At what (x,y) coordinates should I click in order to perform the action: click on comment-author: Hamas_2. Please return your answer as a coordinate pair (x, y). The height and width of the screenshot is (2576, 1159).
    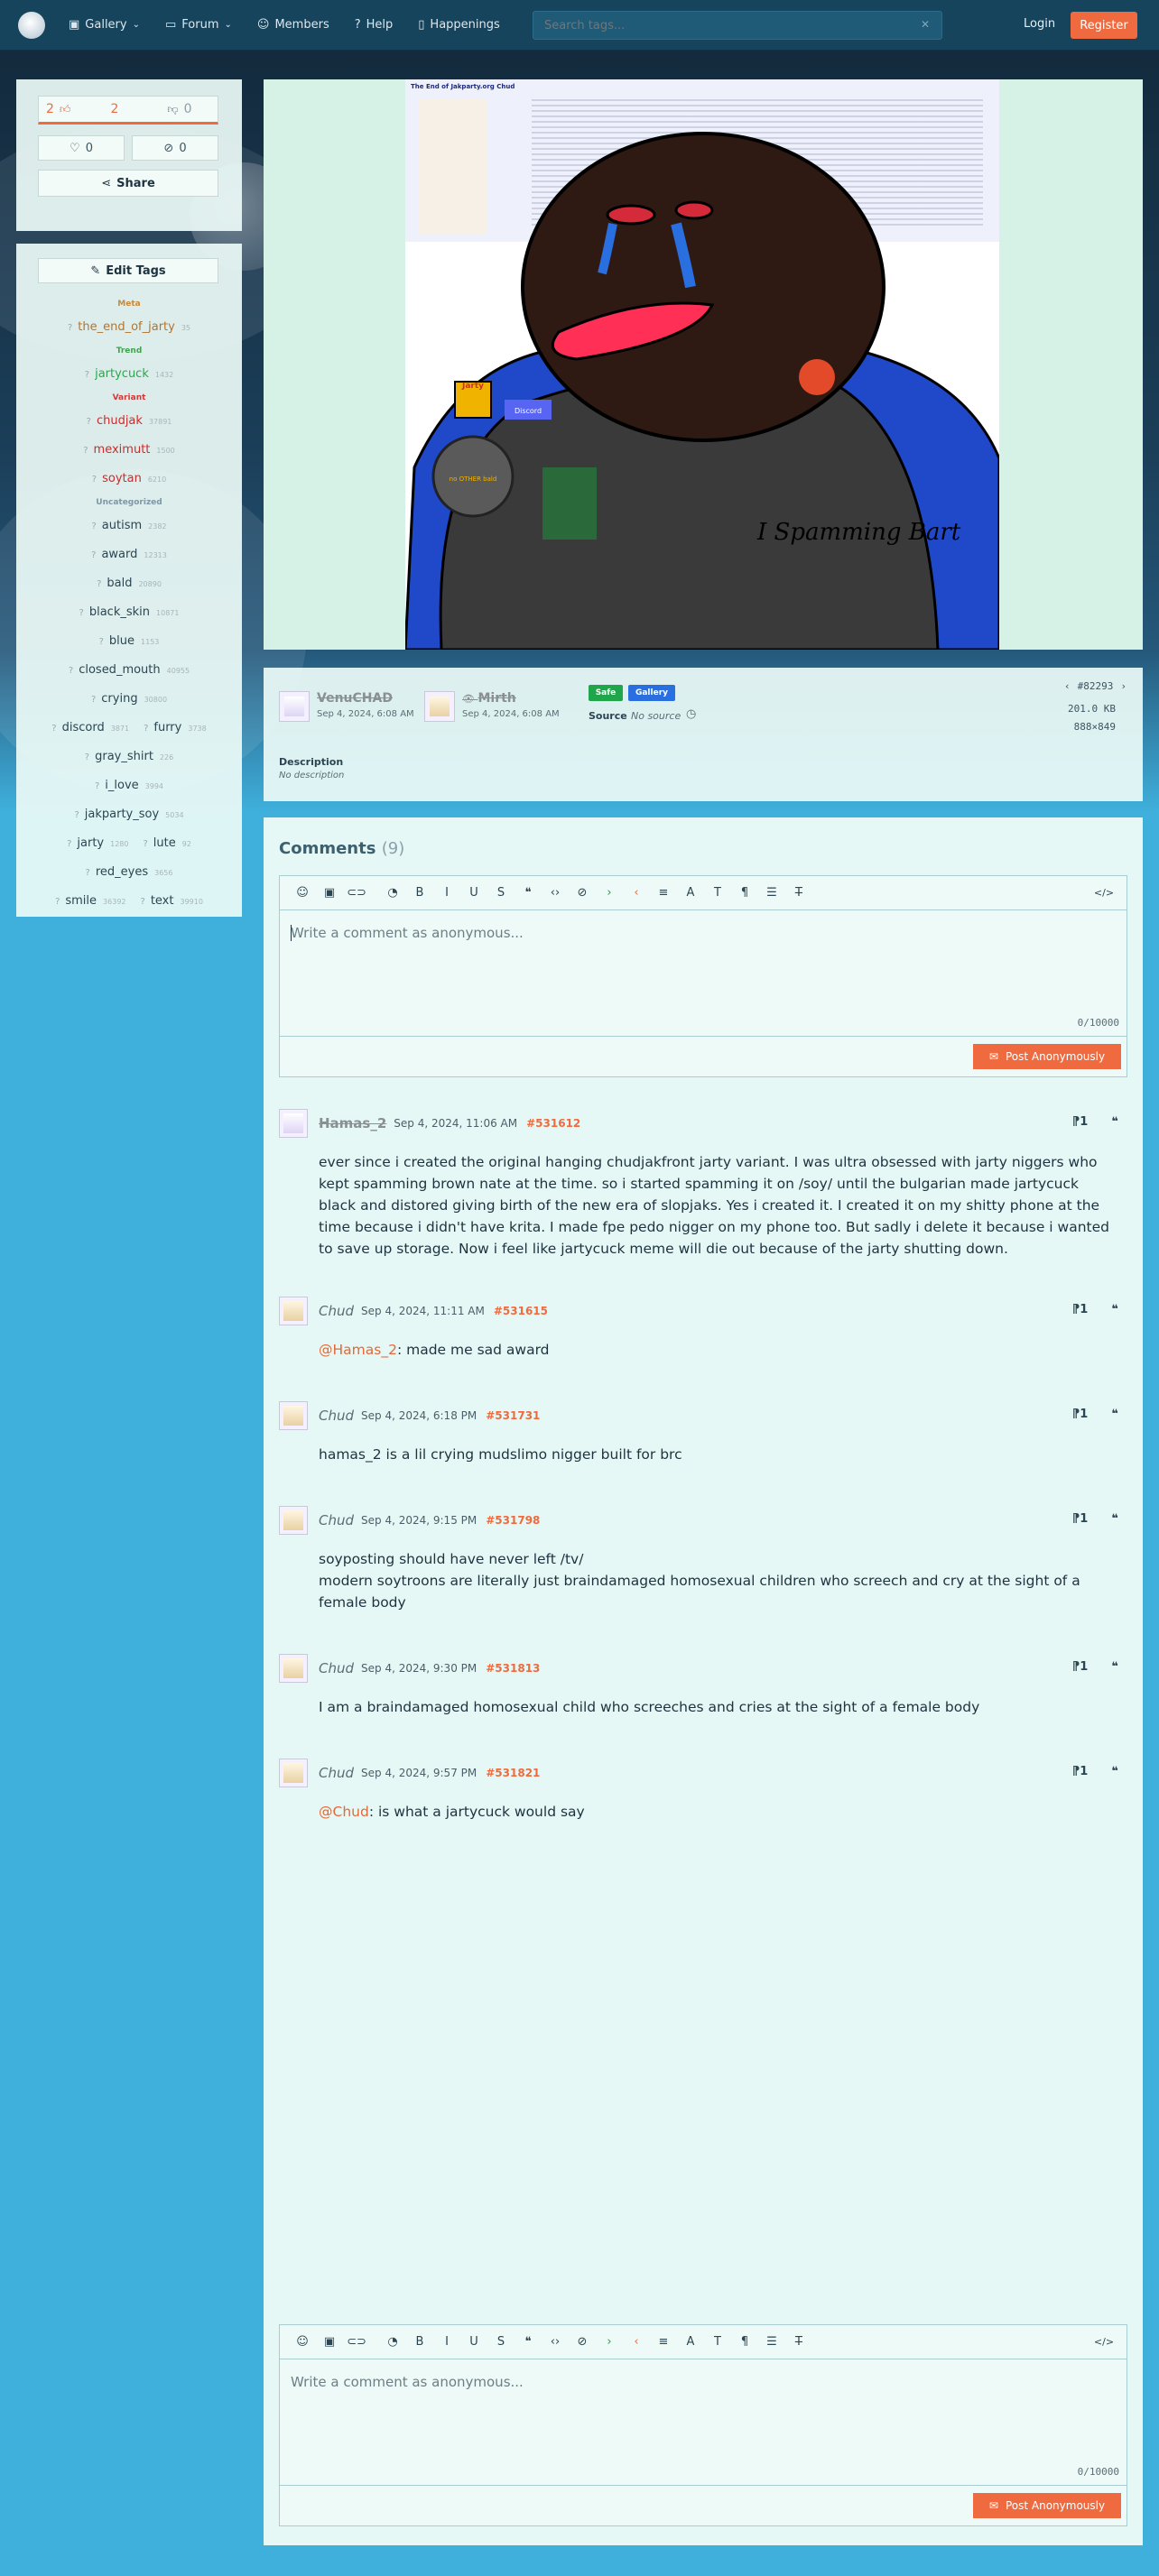
    Looking at the image, I should click on (352, 1123).